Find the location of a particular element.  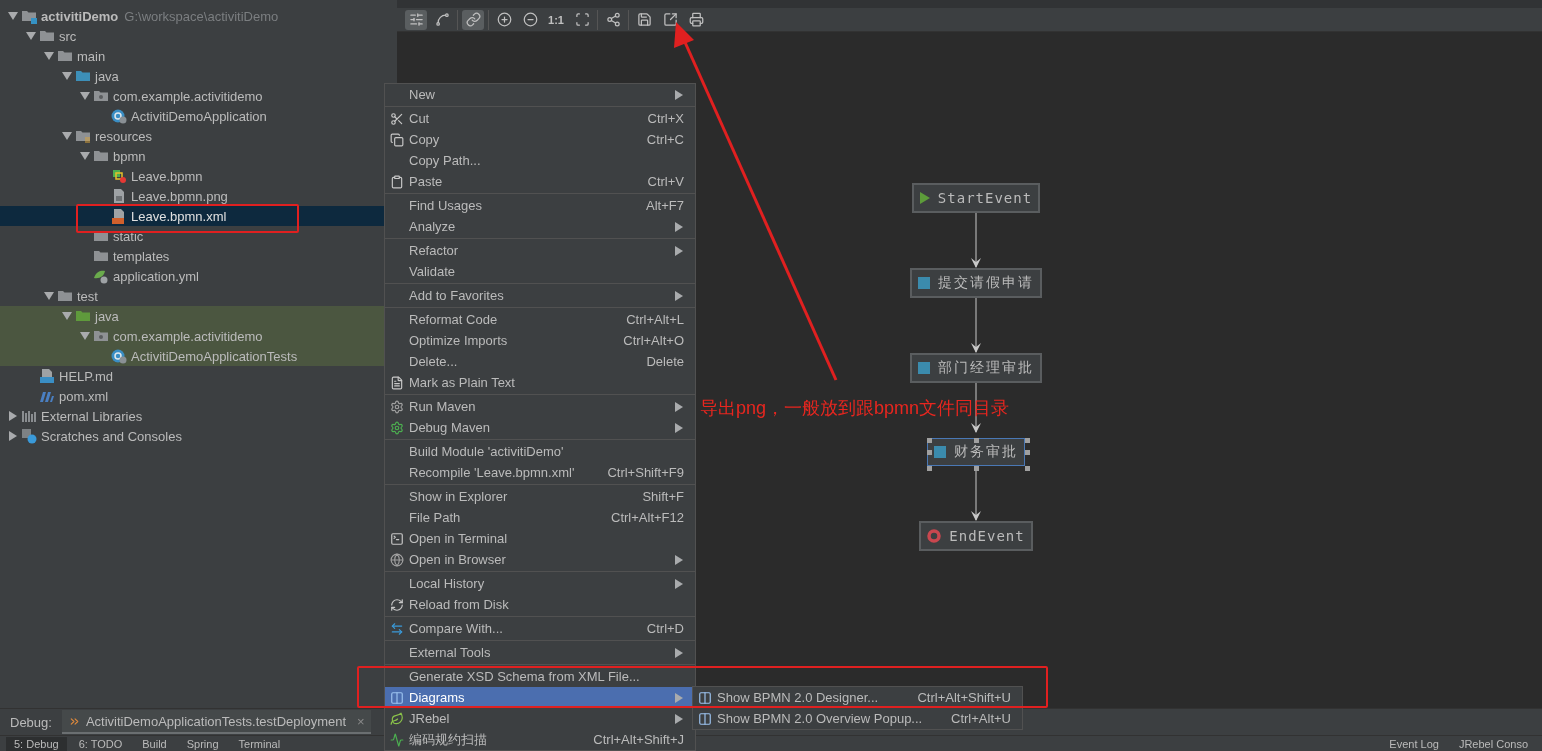

flow-node: 提交请假申请 is located at coordinates (976, 283).